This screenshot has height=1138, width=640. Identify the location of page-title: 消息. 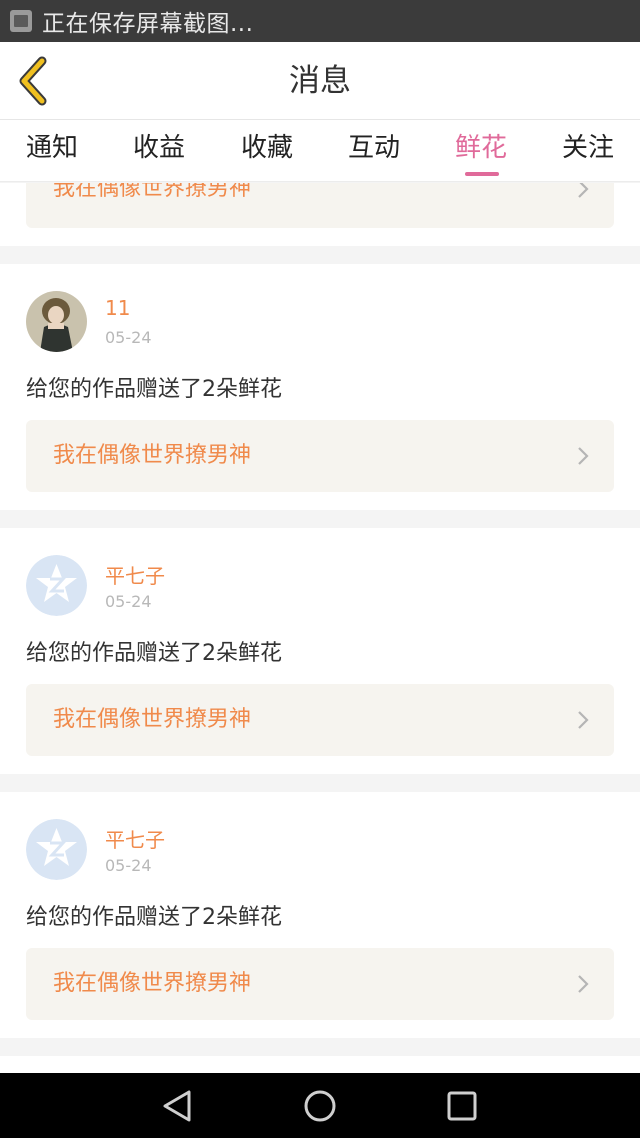
(320, 81).